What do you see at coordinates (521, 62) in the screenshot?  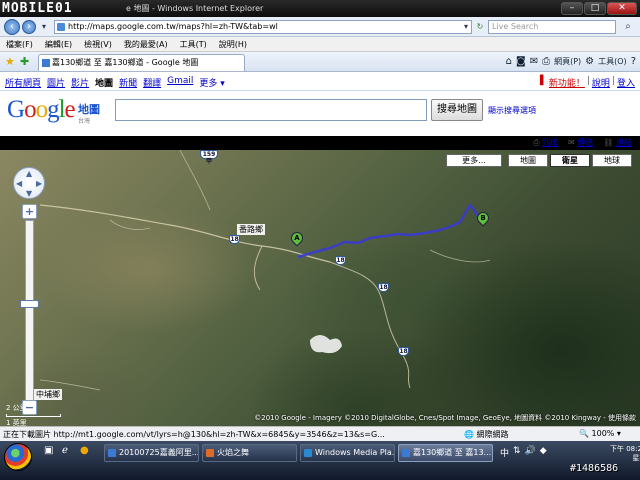 I see `feeds-icon: ◙` at bounding box center [521, 62].